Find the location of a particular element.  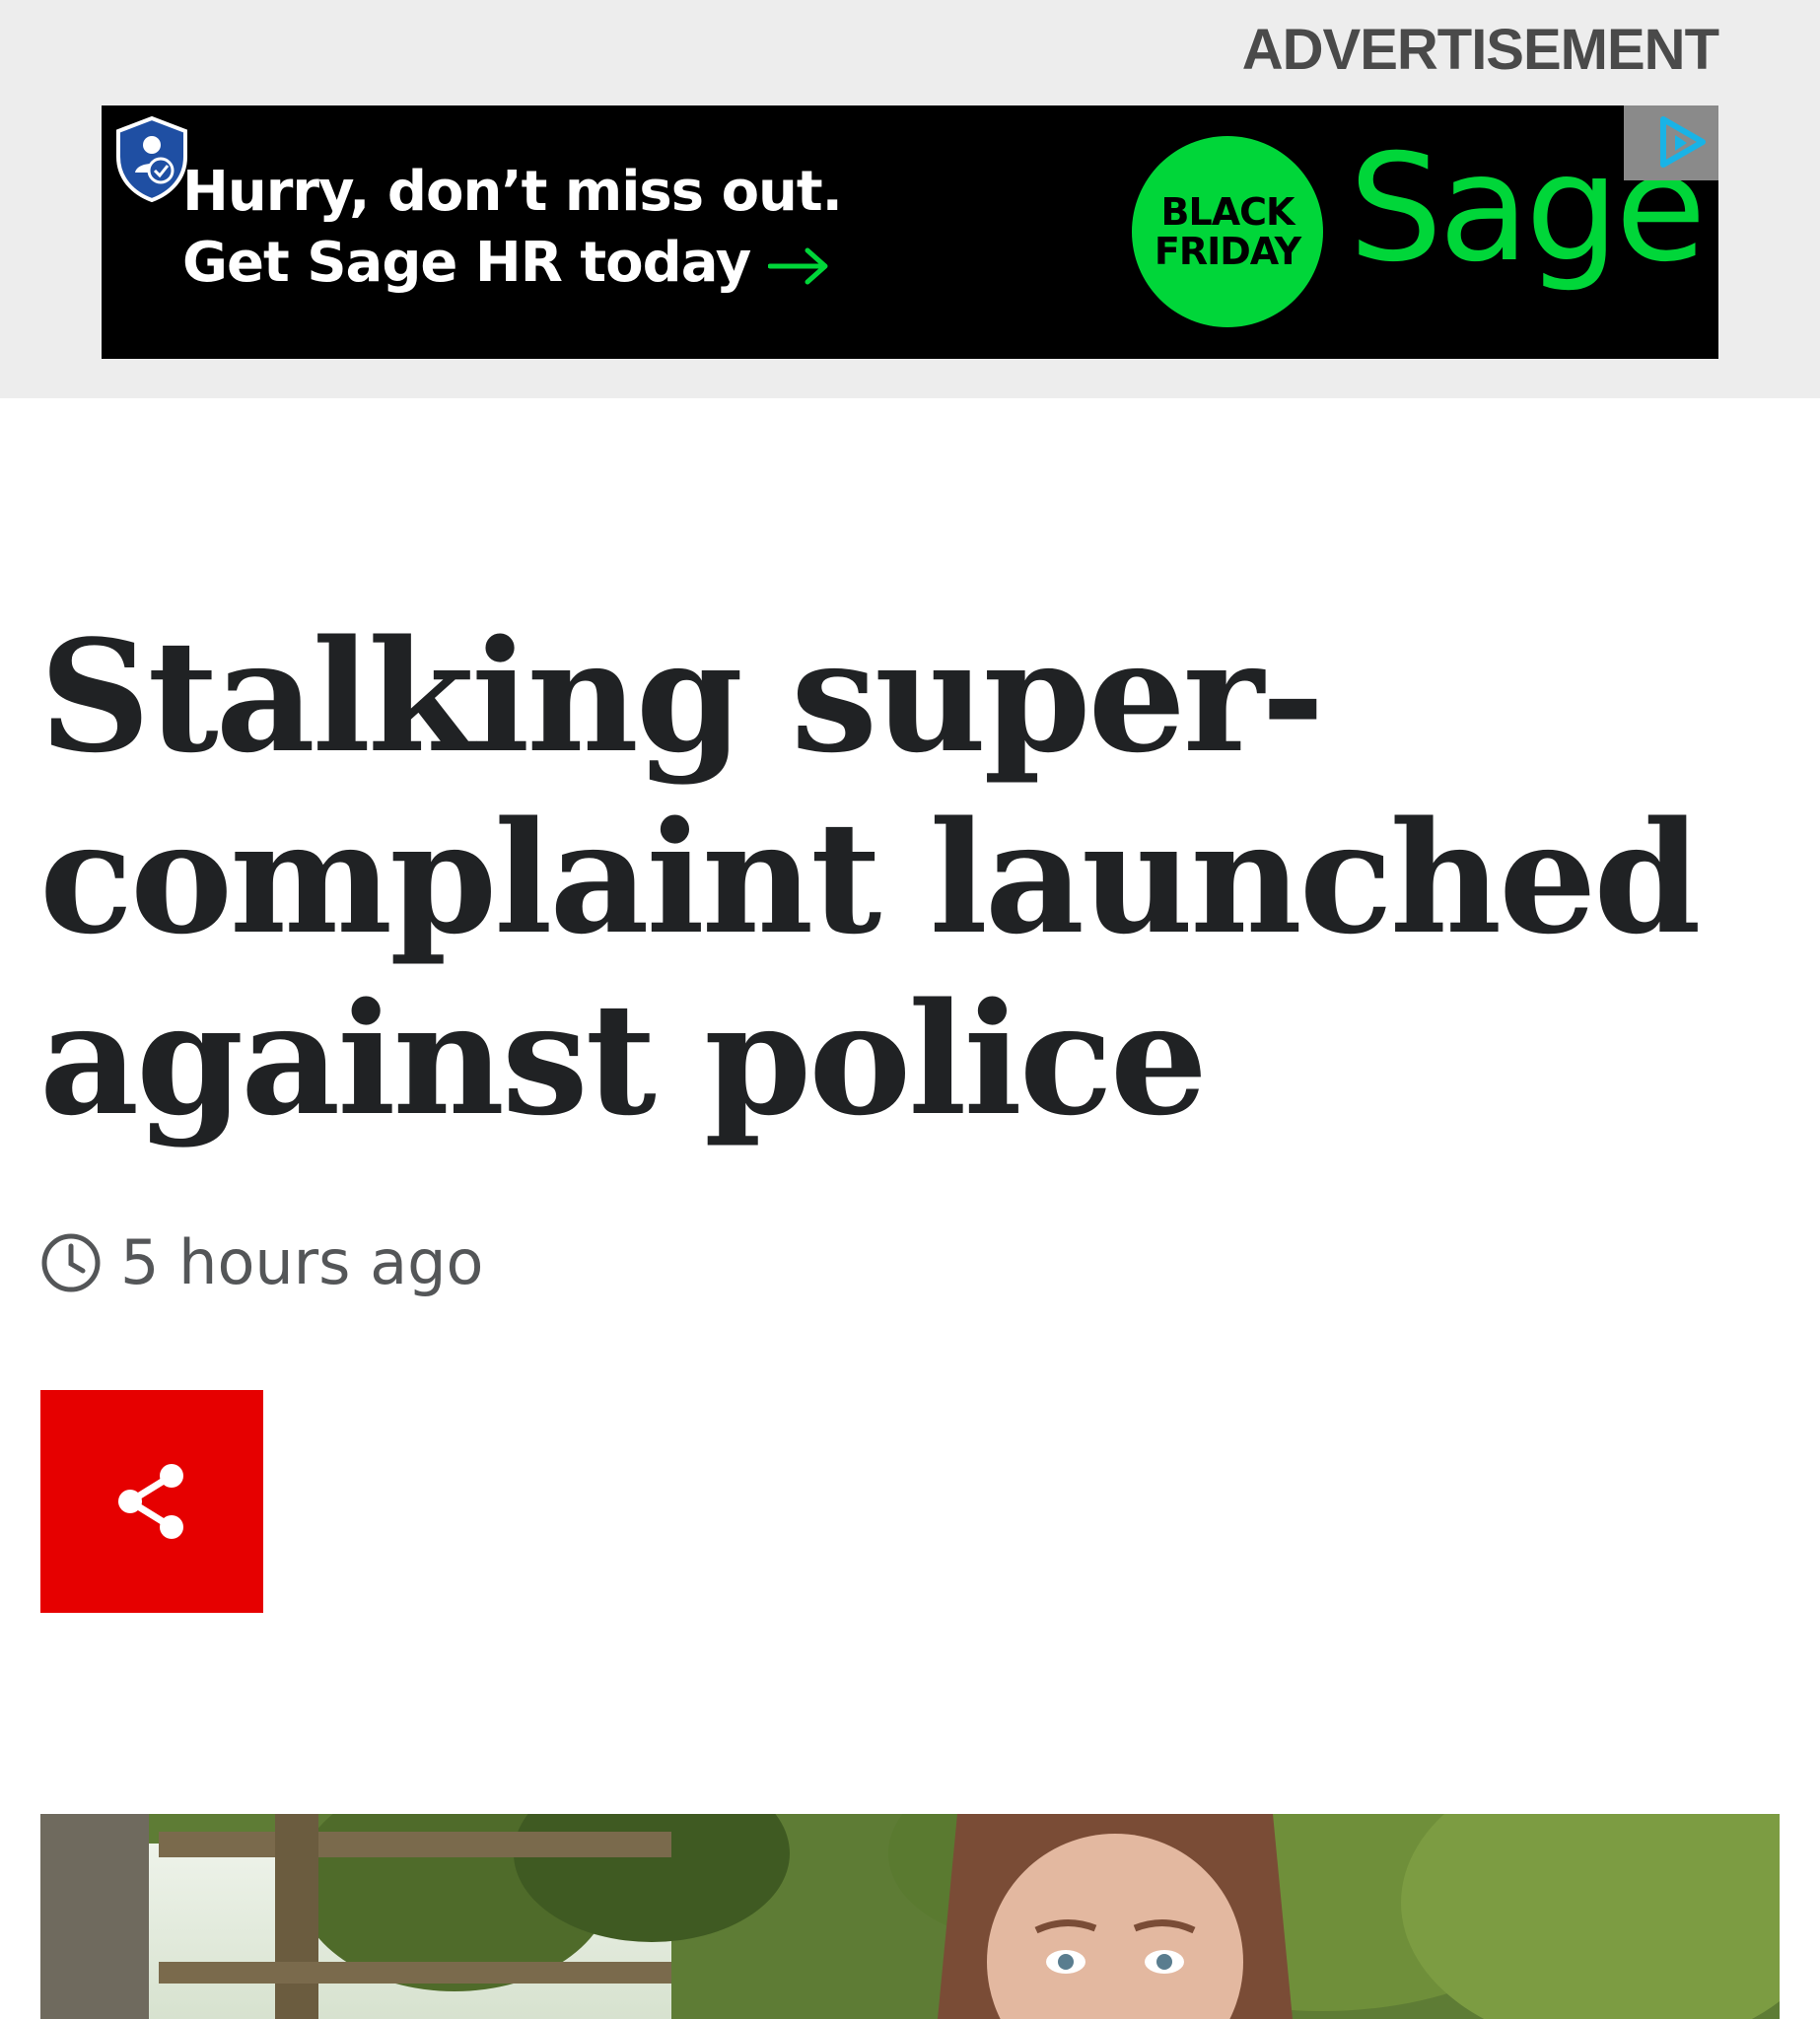

ad-copy: Hurry, don’t miss out. Get Sage HR today is located at coordinates (512, 228).